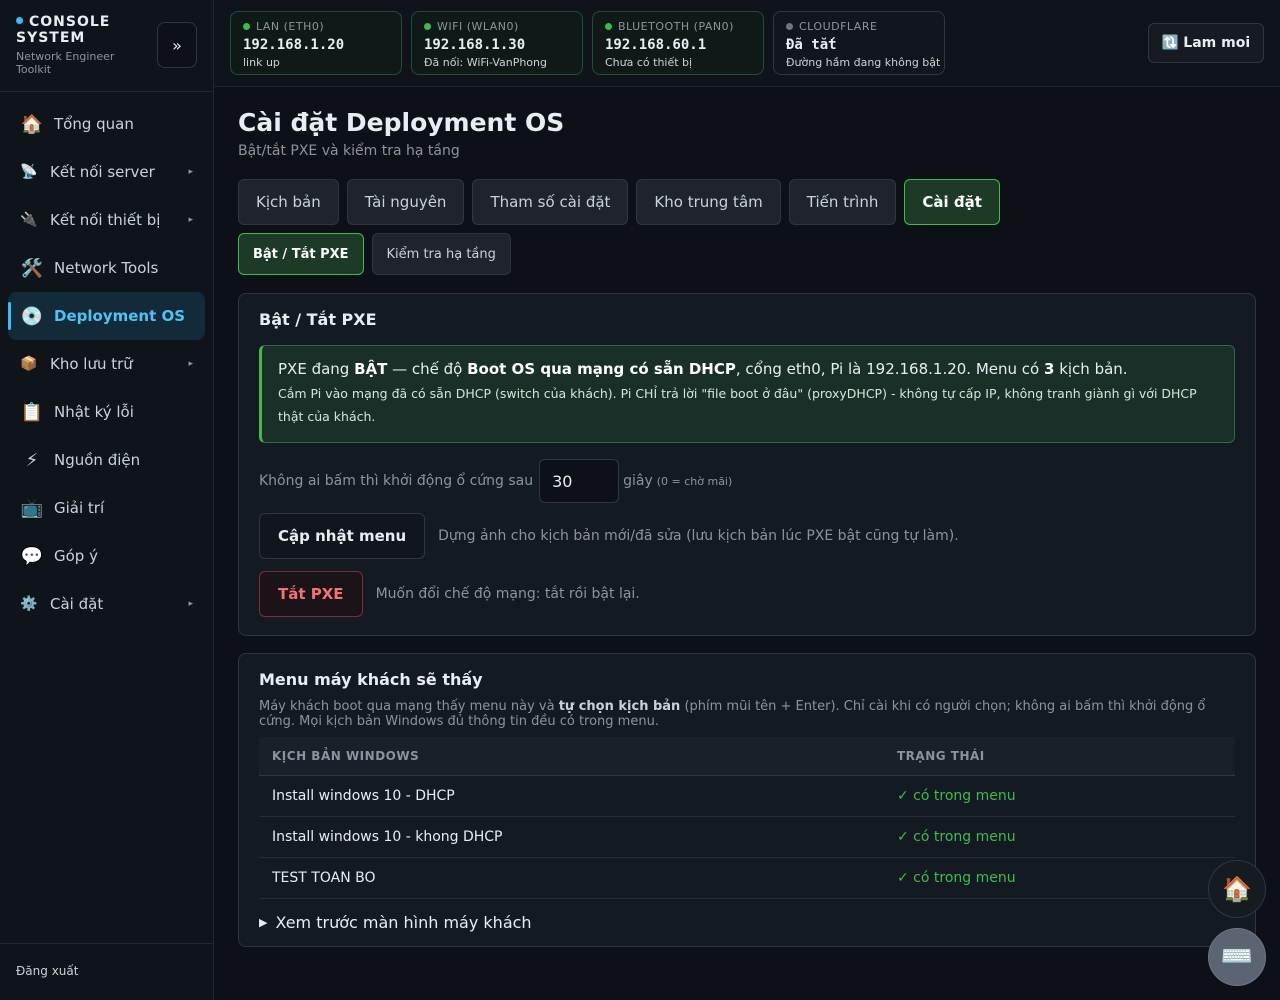  Describe the element at coordinates (94, 412) in the screenshot. I see `sidebar-item-label: Nhật ký lỗi` at that location.